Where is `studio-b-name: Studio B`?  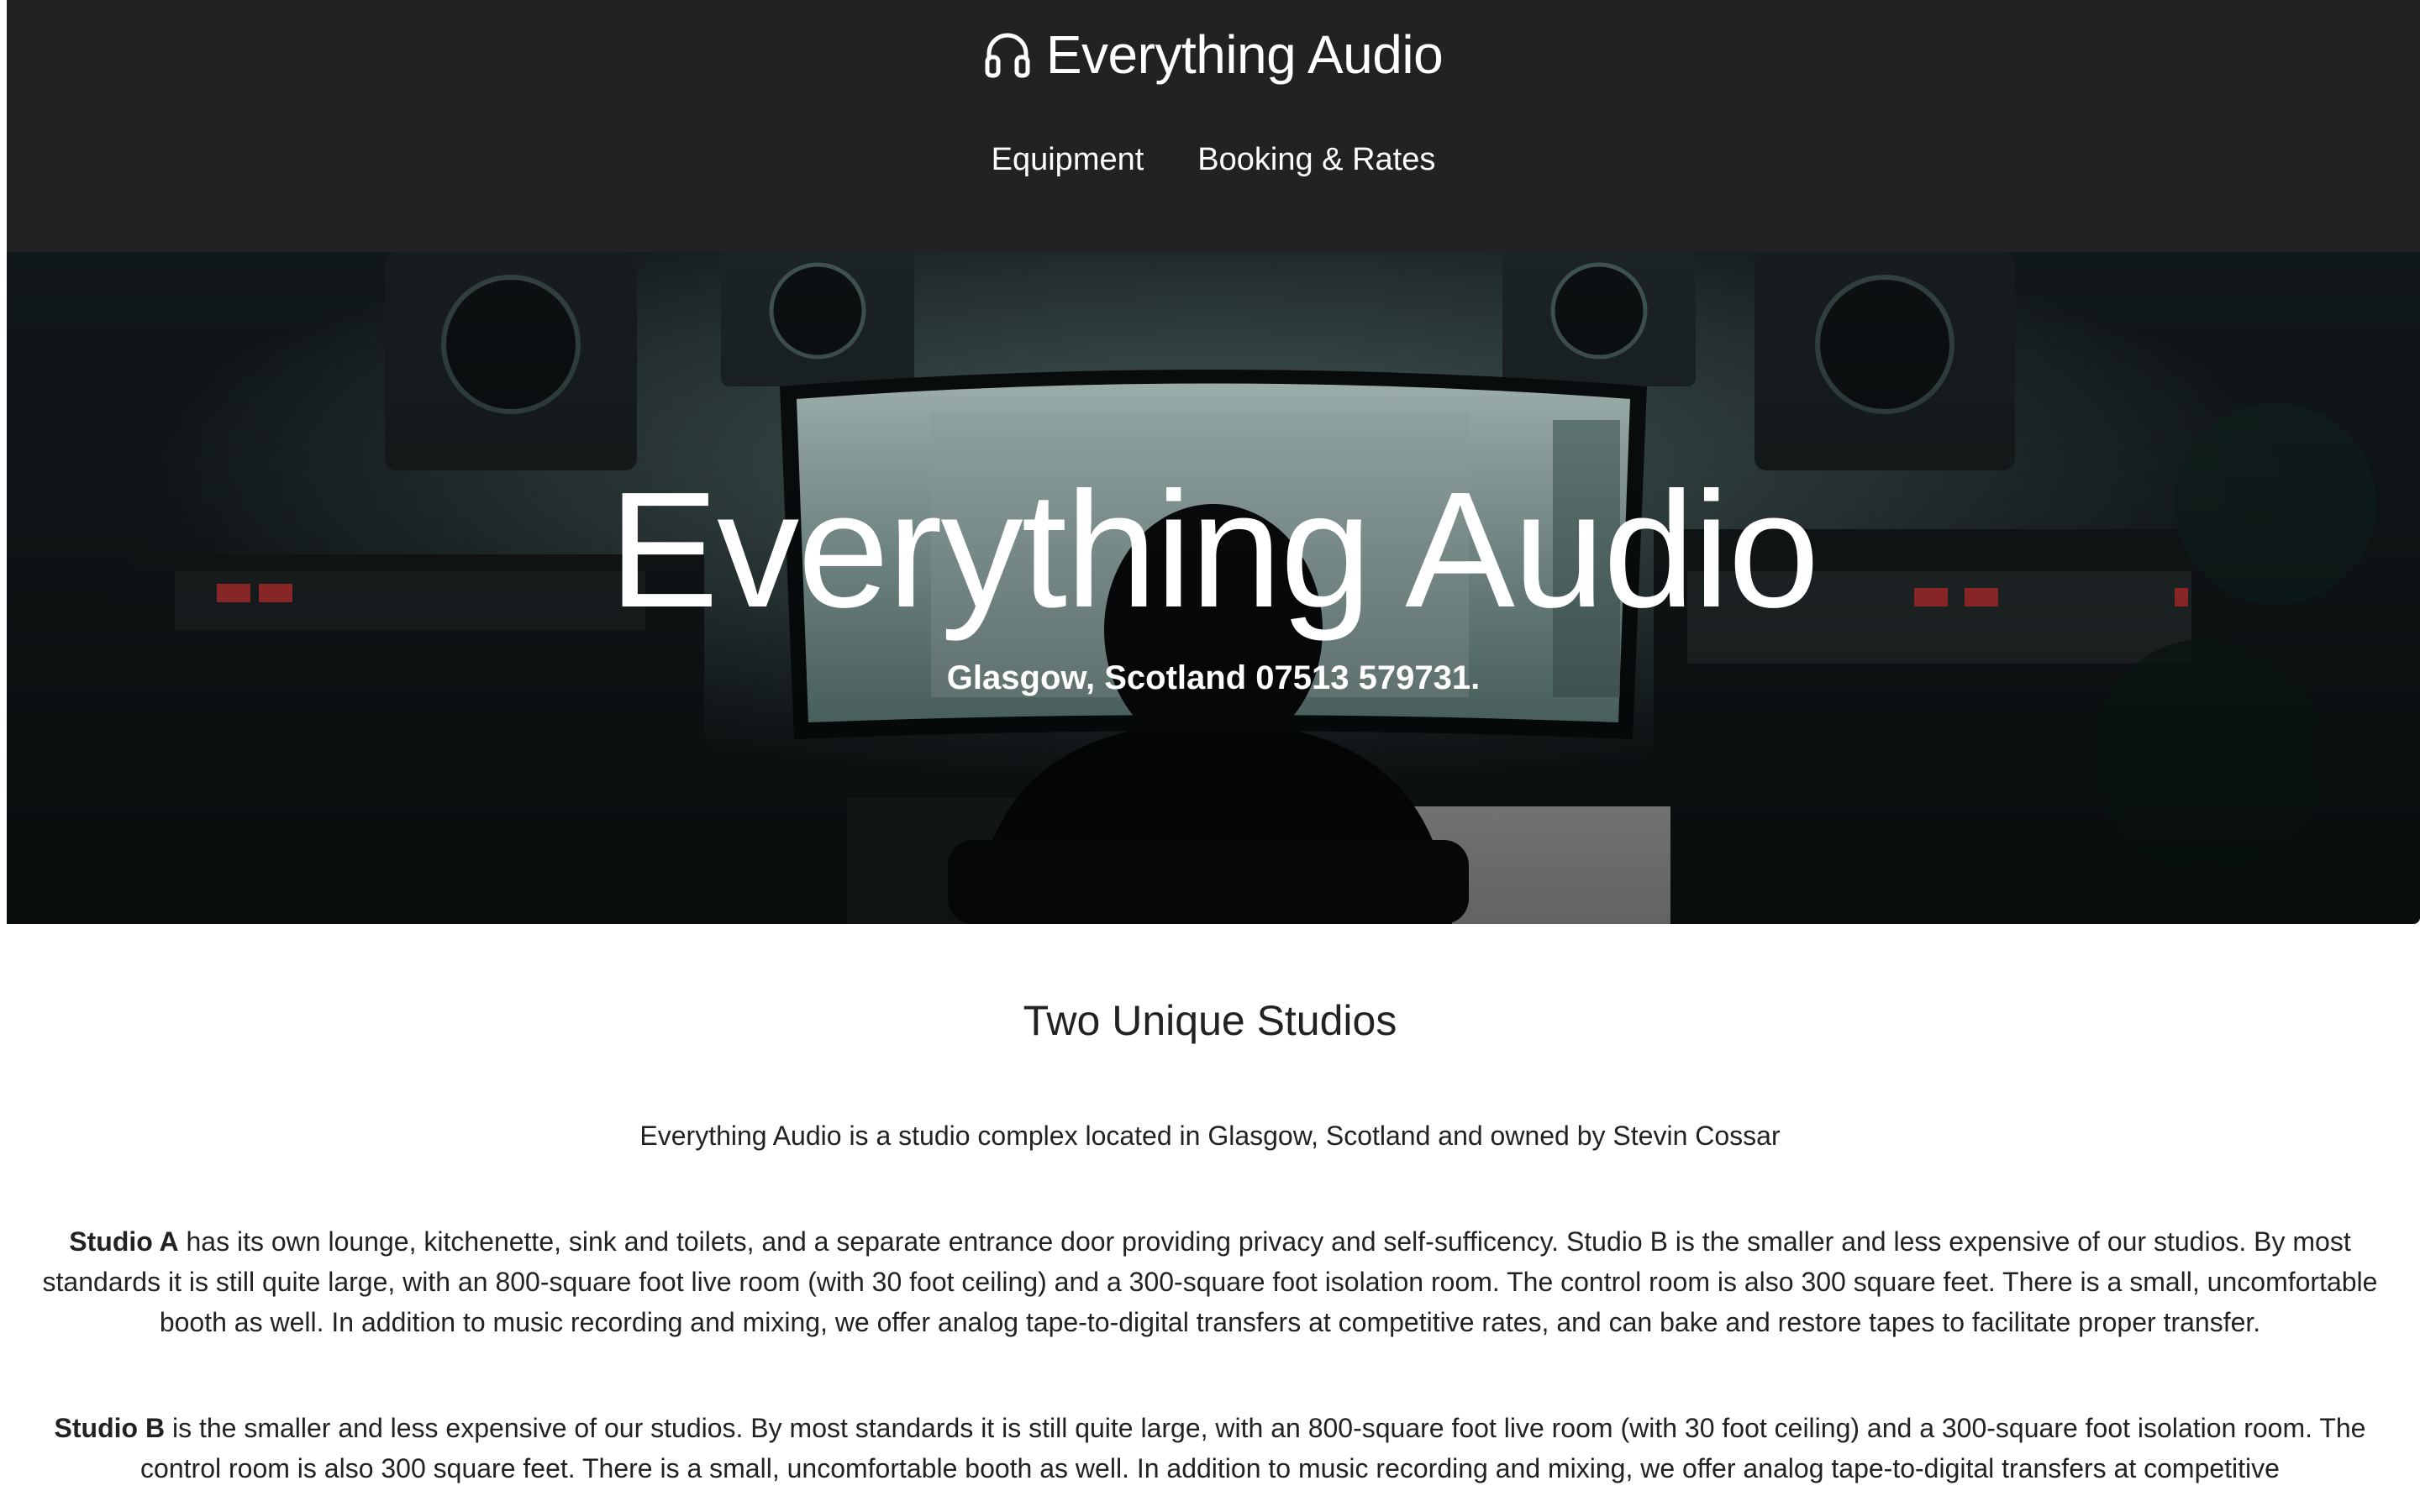 studio-b-name: Studio B is located at coordinates (110, 1428).